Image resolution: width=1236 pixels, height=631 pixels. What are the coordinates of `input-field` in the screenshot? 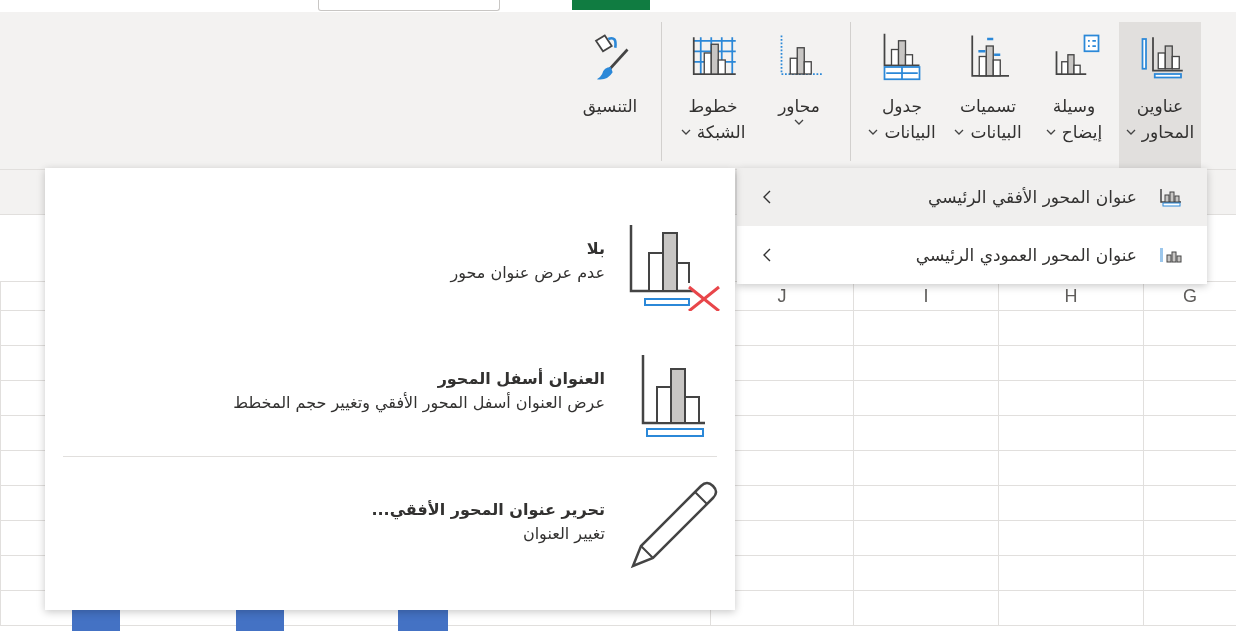 It's located at (409, 5).